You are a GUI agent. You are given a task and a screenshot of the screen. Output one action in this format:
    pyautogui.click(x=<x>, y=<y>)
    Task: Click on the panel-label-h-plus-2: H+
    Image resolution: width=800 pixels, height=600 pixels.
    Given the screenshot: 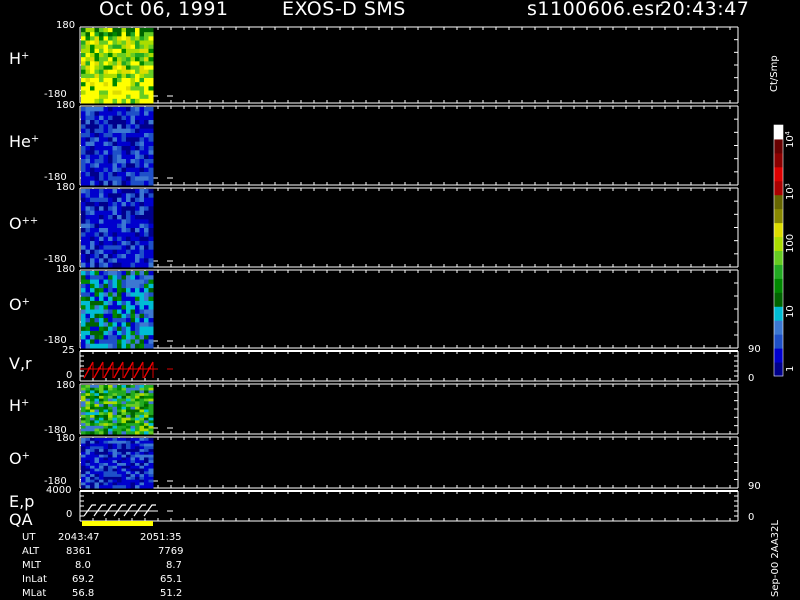 What is the action you would take?
    pyautogui.click(x=19, y=405)
    